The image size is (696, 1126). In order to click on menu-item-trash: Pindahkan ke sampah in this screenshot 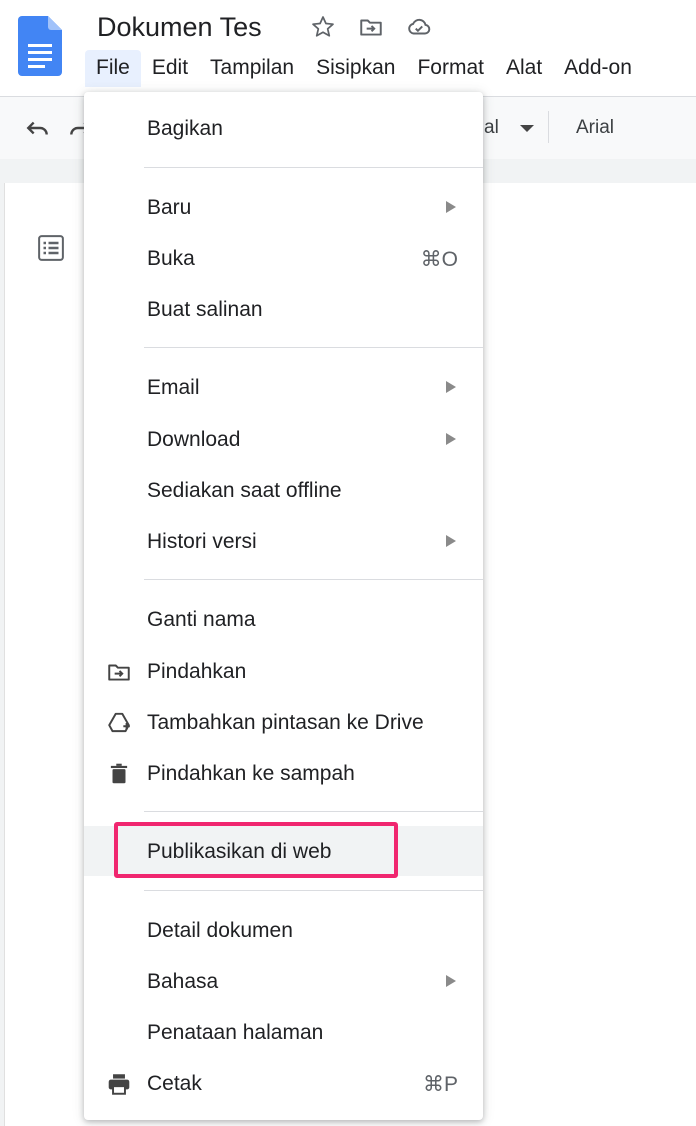, I will do `click(283, 773)`.